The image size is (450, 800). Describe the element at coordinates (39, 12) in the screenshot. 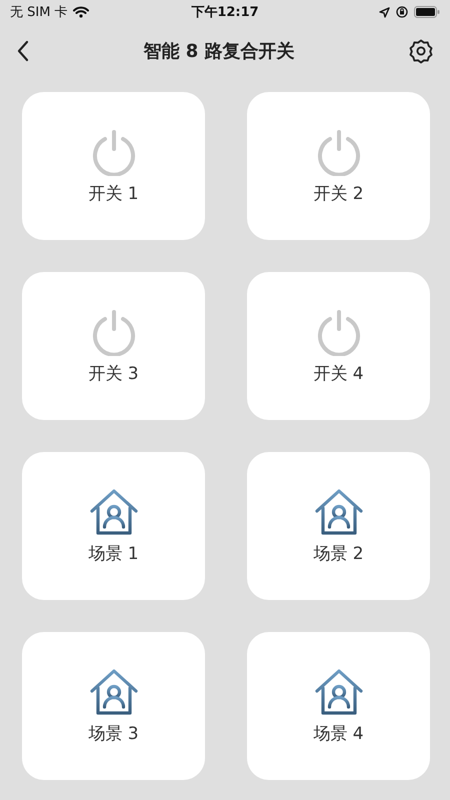

I see `carrier-text: 无 SIM 卡` at that location.